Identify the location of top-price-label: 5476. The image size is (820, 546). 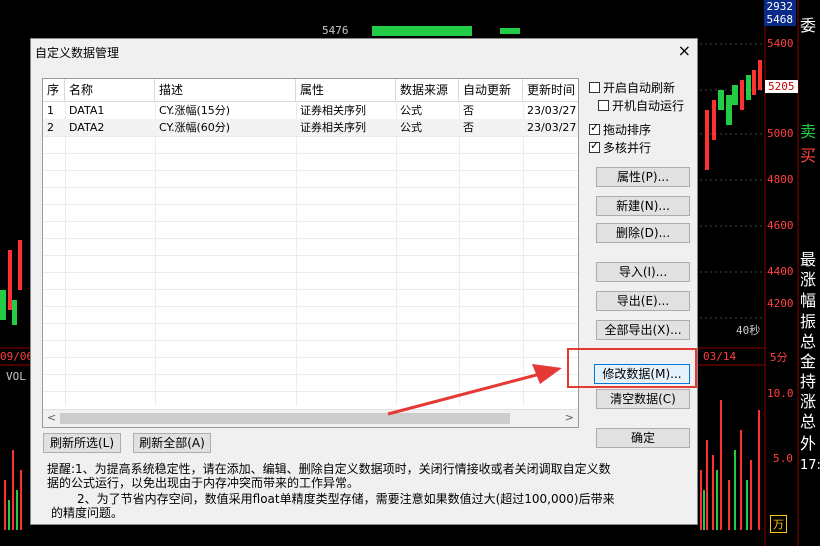
(335, 30).